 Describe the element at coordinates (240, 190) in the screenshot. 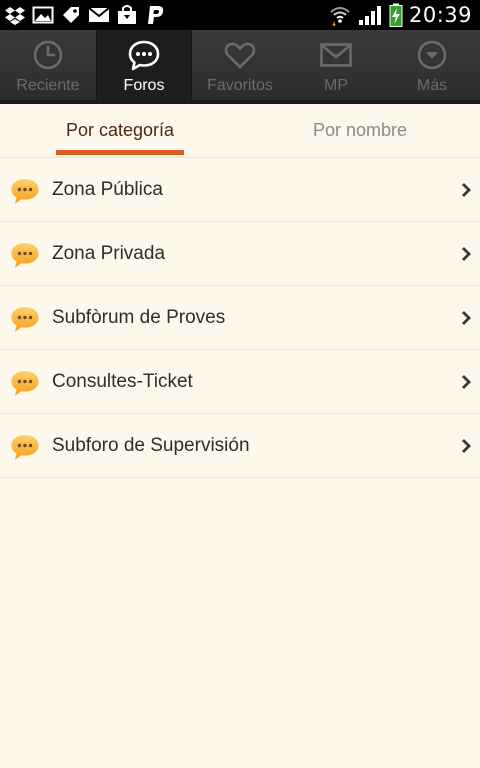

I see `forum-row-zona-publica: Zona Pública` at that location.